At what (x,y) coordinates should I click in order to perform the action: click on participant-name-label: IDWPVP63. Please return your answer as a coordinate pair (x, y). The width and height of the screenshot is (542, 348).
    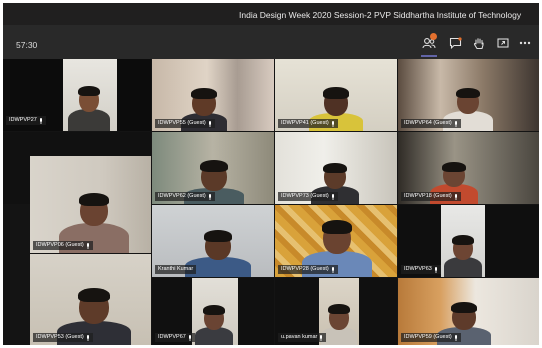
    Looking at the image, I should click on (421, 269).